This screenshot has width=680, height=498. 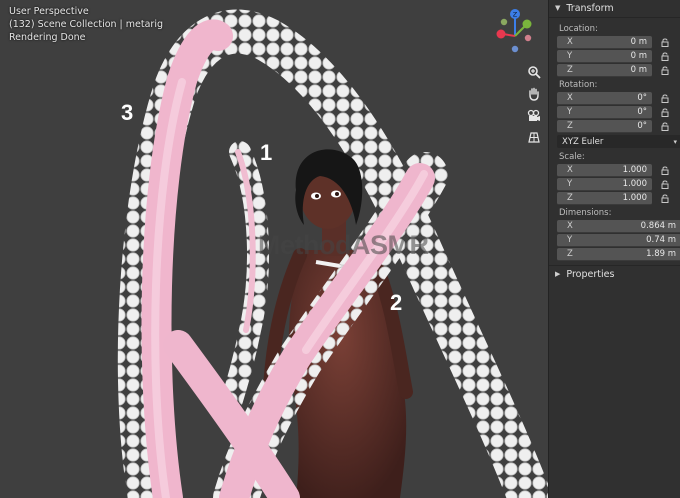 I want to click on transform-title: Transform, so click(x=590, y=8).